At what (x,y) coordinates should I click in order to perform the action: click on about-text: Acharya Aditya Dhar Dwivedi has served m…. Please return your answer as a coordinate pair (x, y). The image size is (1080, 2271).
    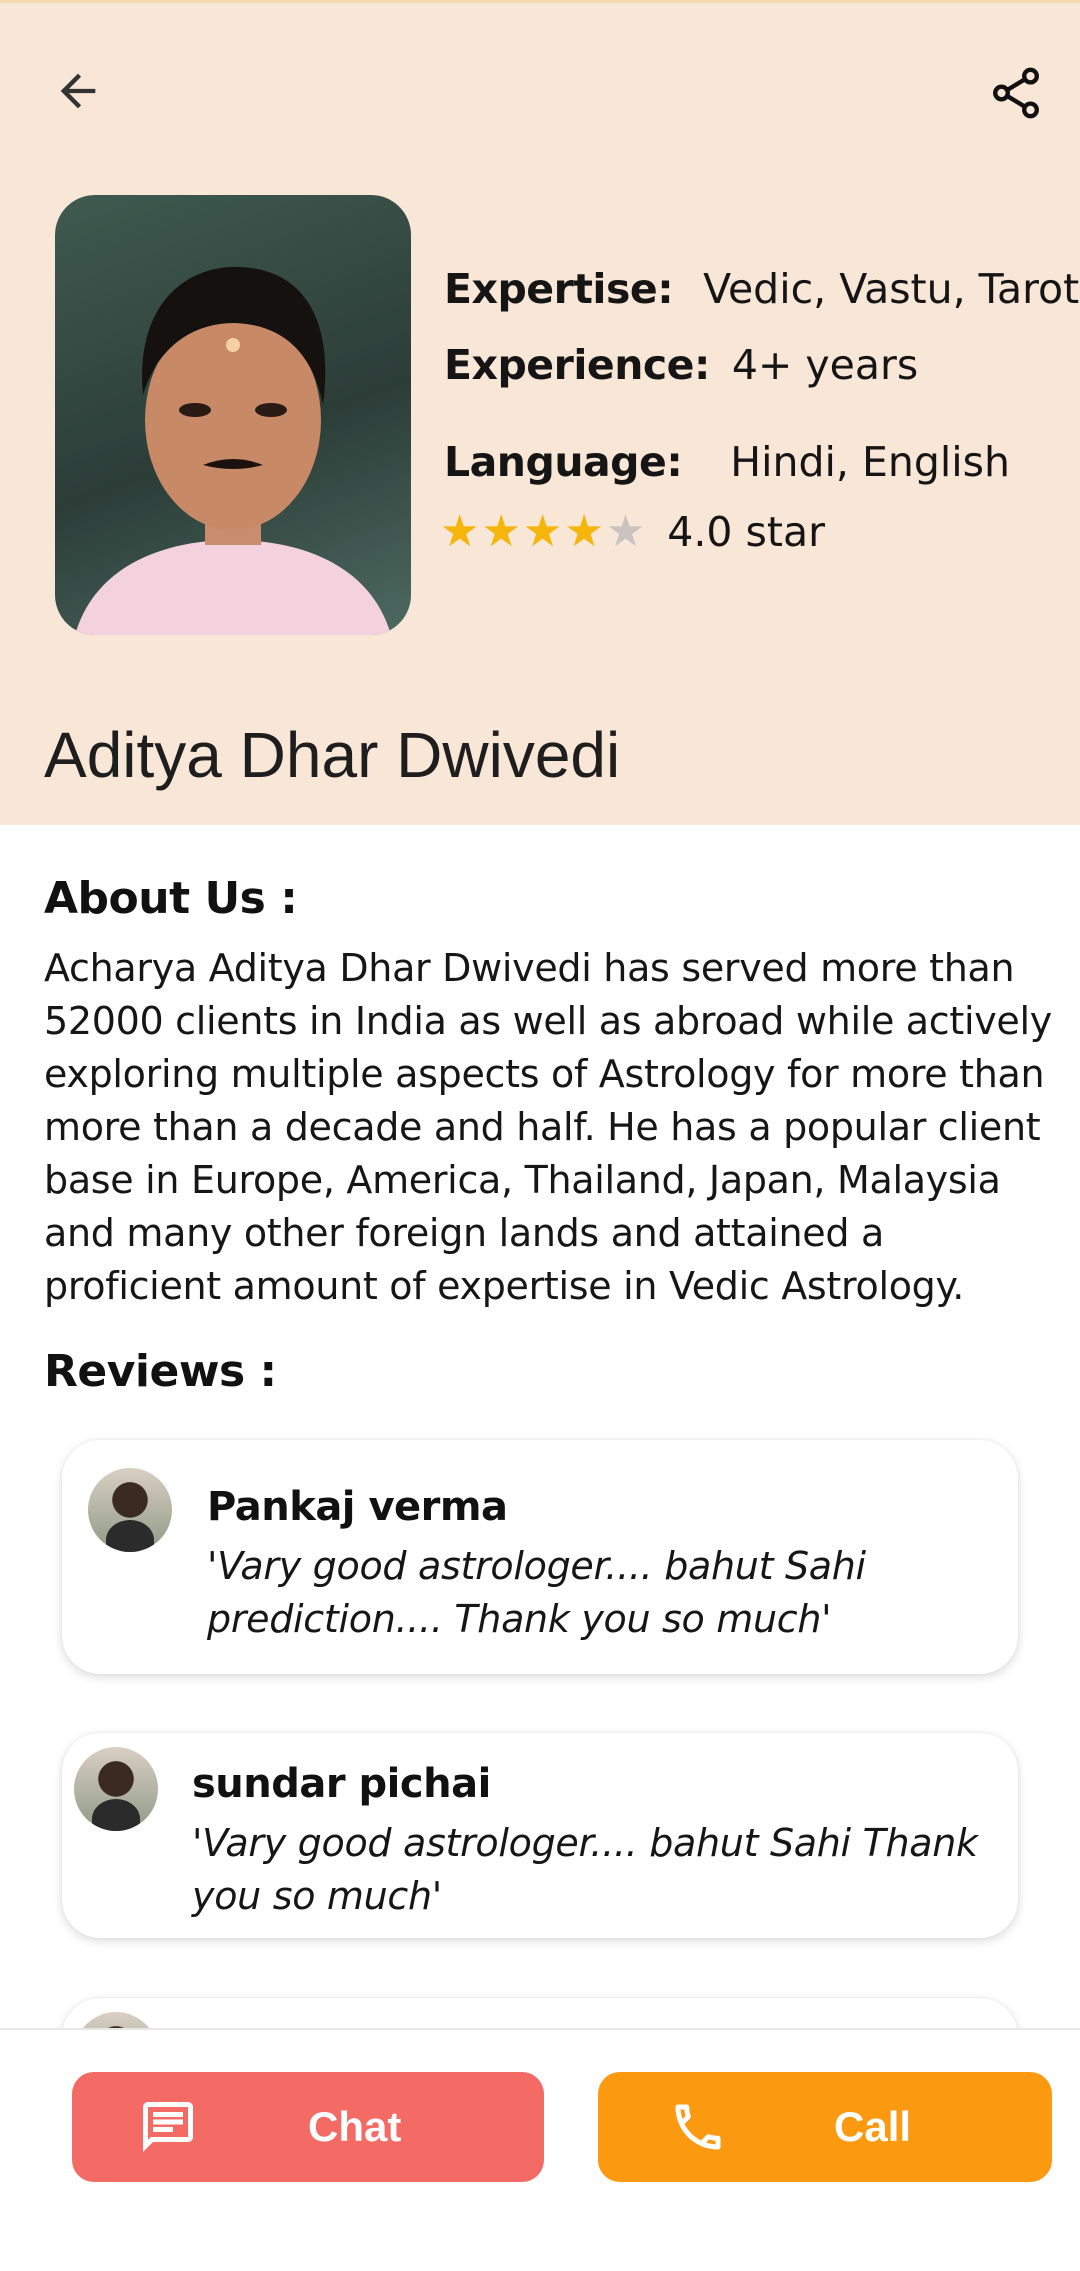
    Looking at the image, I should click on (548, 1127).